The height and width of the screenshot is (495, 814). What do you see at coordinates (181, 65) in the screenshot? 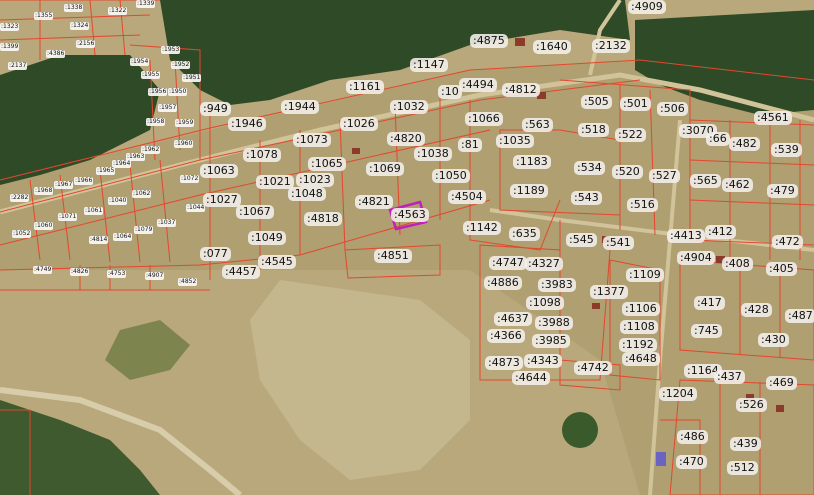
I see `parcel-label-small: :1952` at bounding box center [181, 65].